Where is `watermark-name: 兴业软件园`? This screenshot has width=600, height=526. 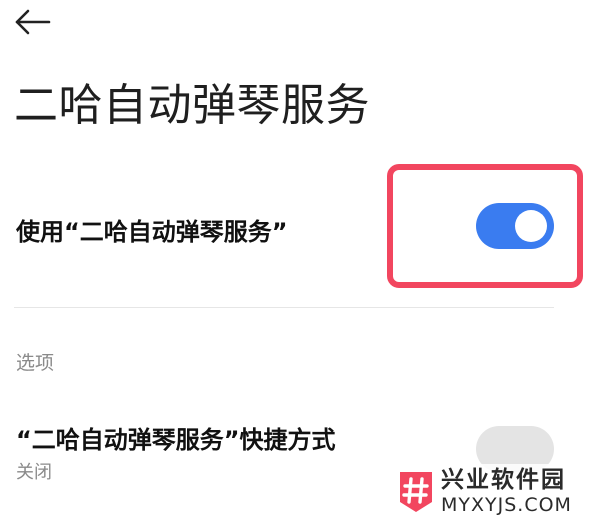 watermark-name: 兴业软件园 is located at coordinates (503, 480).